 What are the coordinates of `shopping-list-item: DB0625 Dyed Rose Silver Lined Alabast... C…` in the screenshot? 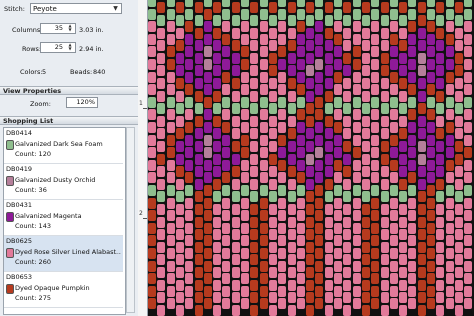 It's located at (63, 254).